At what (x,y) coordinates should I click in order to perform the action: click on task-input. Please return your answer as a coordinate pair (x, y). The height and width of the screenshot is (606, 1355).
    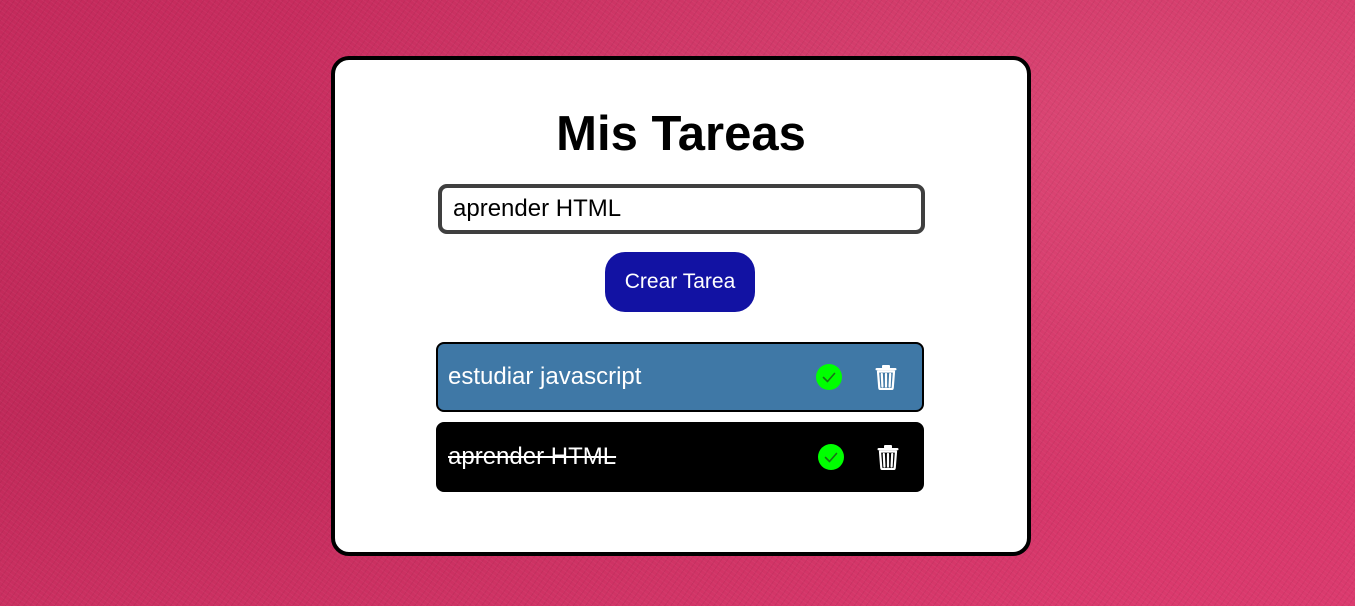
    Looking at the image, I should click on (681, 209).